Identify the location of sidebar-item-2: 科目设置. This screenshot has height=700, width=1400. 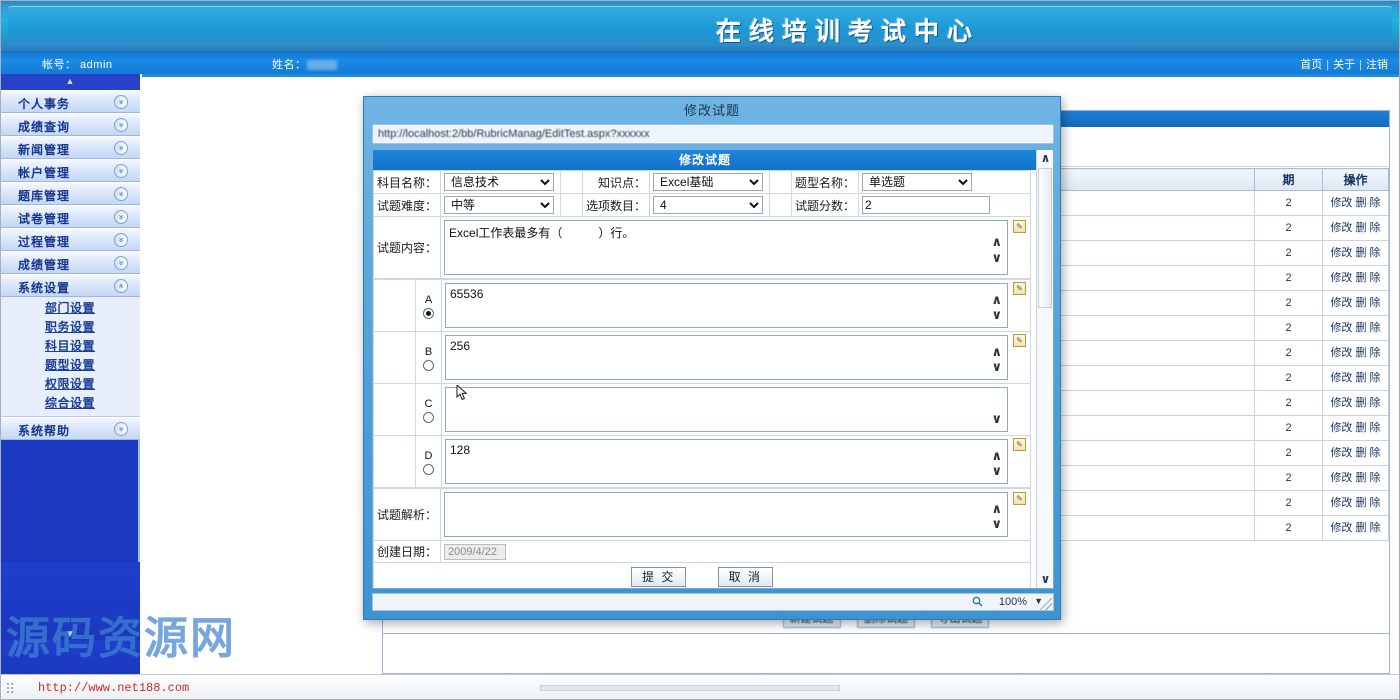
(70, 346).